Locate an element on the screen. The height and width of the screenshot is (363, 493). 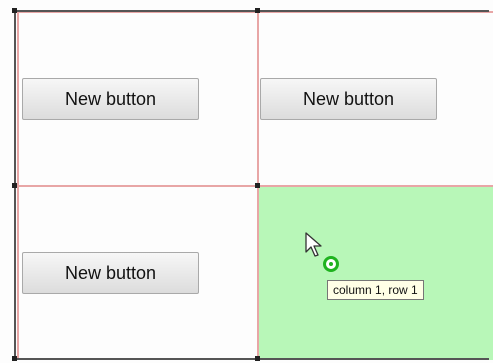
selection-handle-bottom-middle is located at coordinates (257, 358).